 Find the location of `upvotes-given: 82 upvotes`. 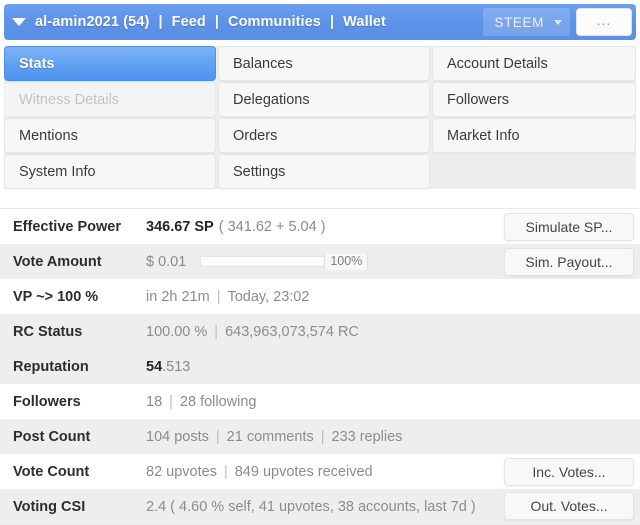

upvotes-given: 82 upvotes is located at coordinates (181, 471).